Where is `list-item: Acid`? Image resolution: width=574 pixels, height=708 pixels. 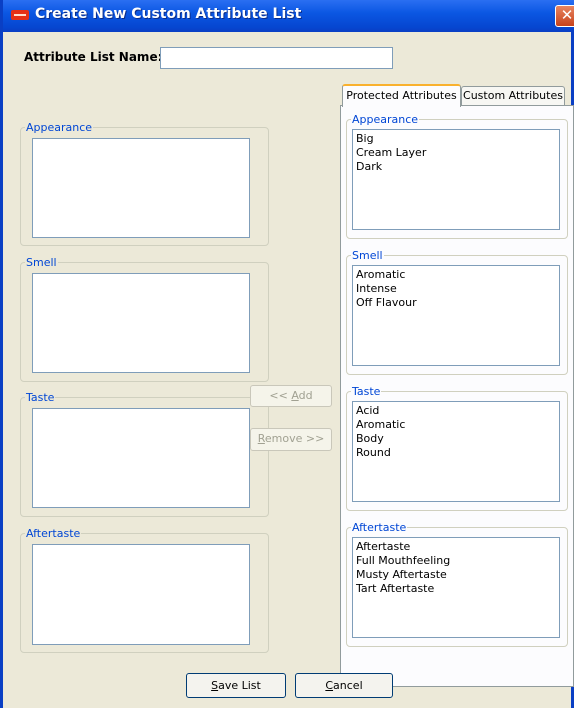 list-item: Acid is located at coordinates (456, 411).